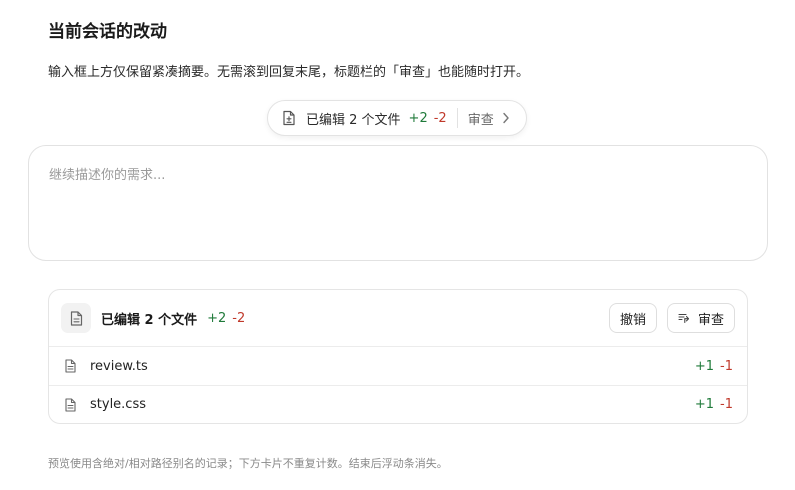 Image resolution: width=795 pixels, height=490 pixels. I want to click on pill-label: 已编辑 2 个文件, so click(353, 120).